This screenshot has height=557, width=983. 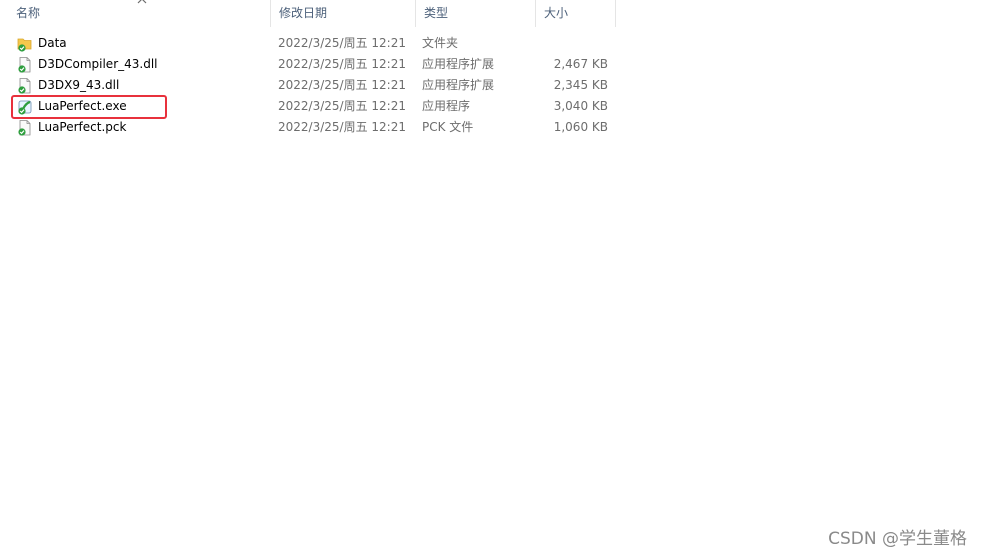 I want to click on column-header-end-divider, so click(x=615, y=13).